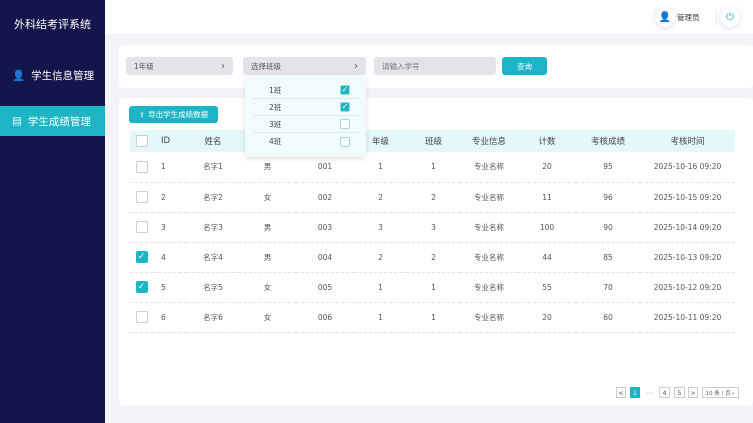 The image size is (753, 423). I want to click on class-option: 4班, so click(305, 141).